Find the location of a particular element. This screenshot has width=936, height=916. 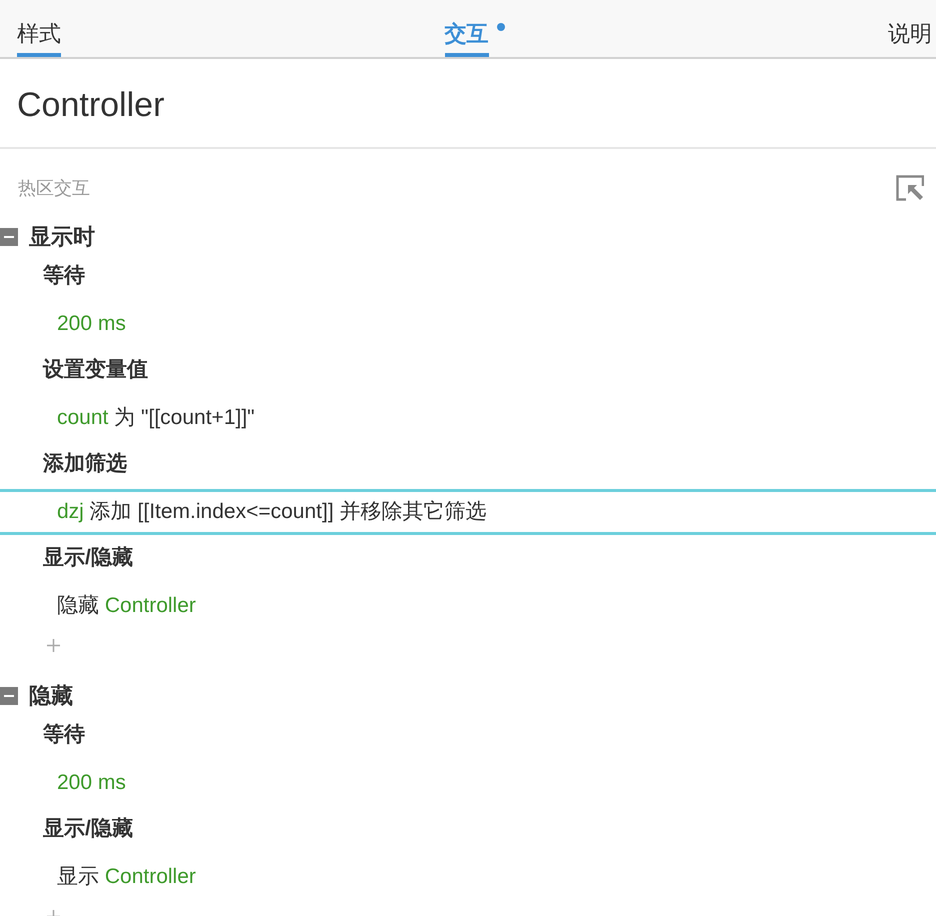

plus-icon is located at coordinates (53, 645).